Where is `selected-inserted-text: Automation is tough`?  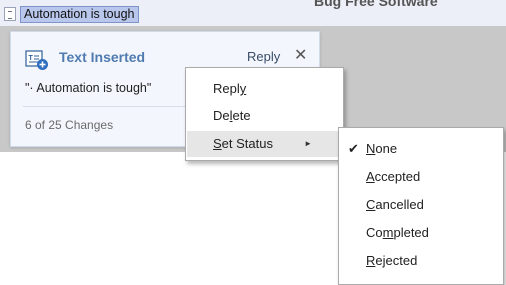
selected-inserted-text: Automation is tough is located at coordinates (79, 14).